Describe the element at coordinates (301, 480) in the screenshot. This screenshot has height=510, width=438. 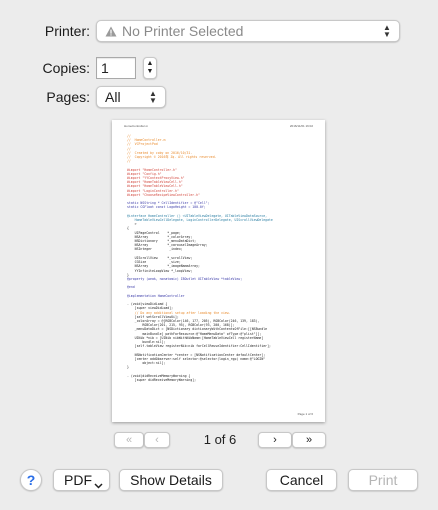
I see `cancel-button: Cancel` at that location.